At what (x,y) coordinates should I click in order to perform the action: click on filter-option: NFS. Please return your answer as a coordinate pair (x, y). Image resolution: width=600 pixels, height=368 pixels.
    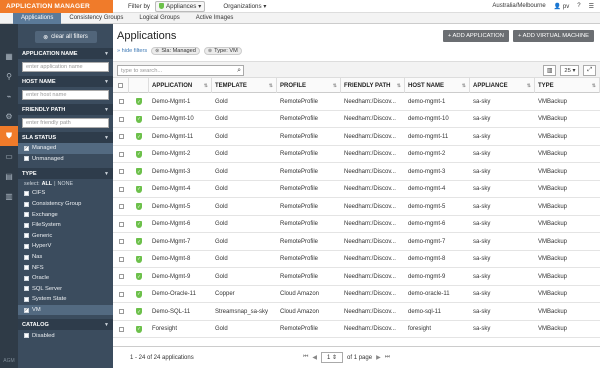
    Looking at the image, I should click on (65, 267).